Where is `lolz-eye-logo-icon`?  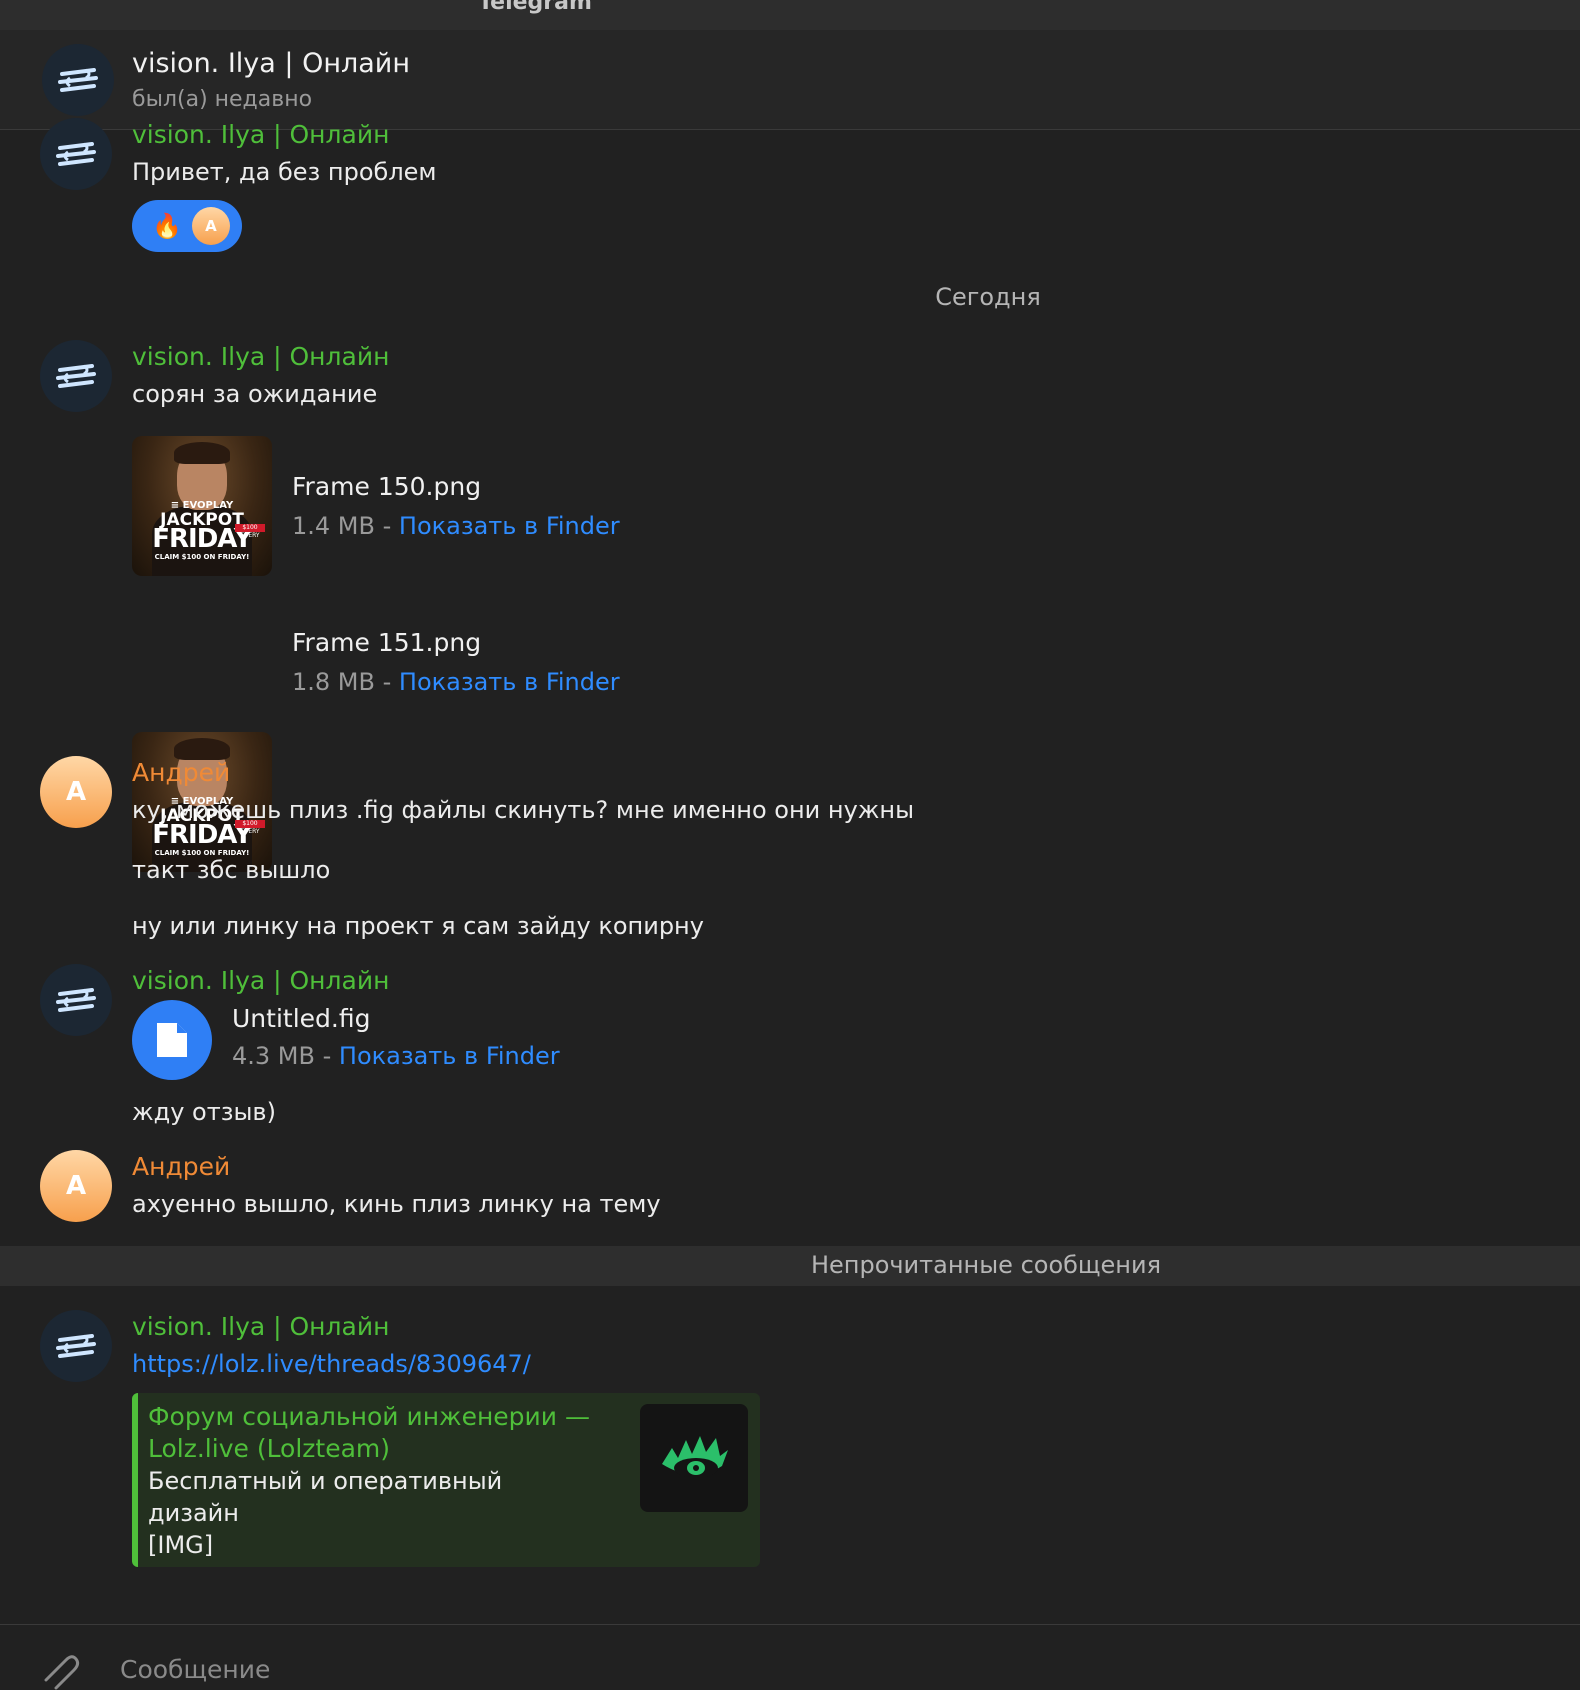 lolz-eye-logo-icon is located at coordinates (695, 1457).